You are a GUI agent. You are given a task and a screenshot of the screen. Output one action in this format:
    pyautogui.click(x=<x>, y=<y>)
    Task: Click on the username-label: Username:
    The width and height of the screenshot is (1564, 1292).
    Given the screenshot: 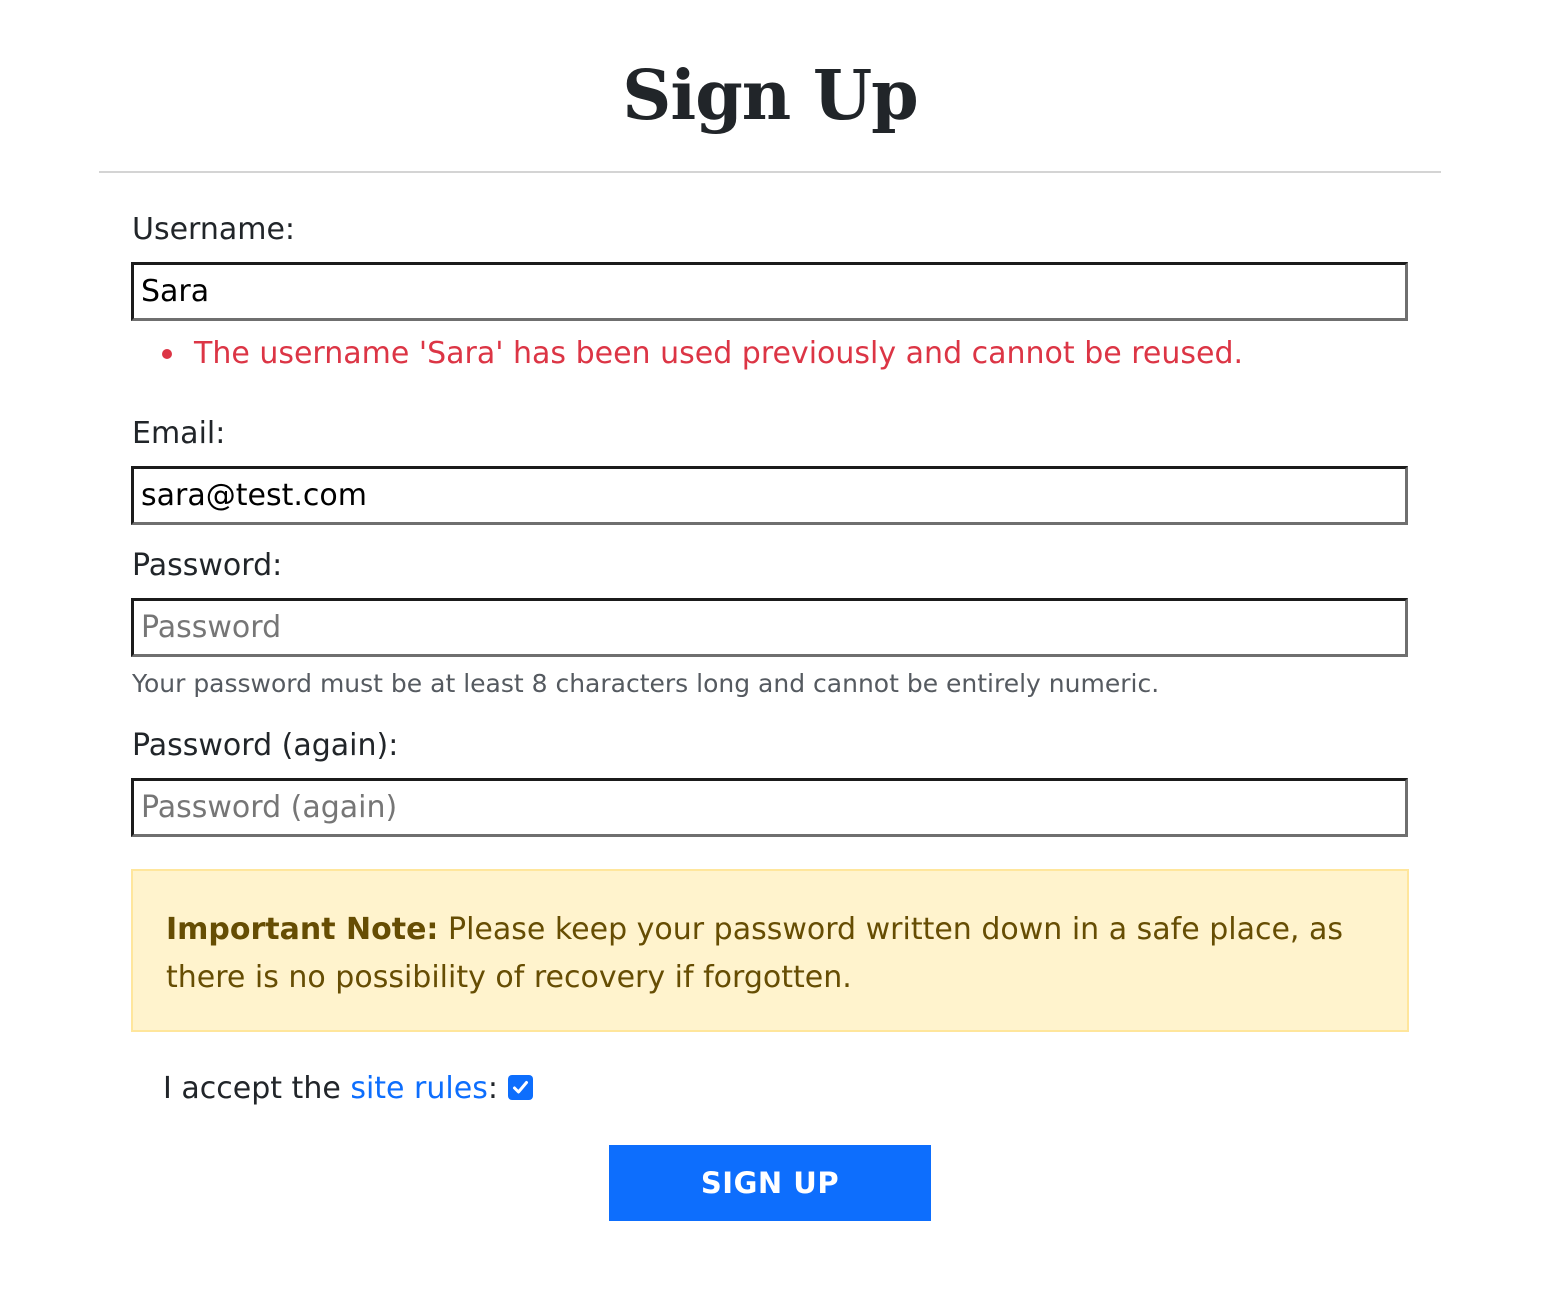 What is the action you would take?
    pyautogui.click(x=214, y=229)
    